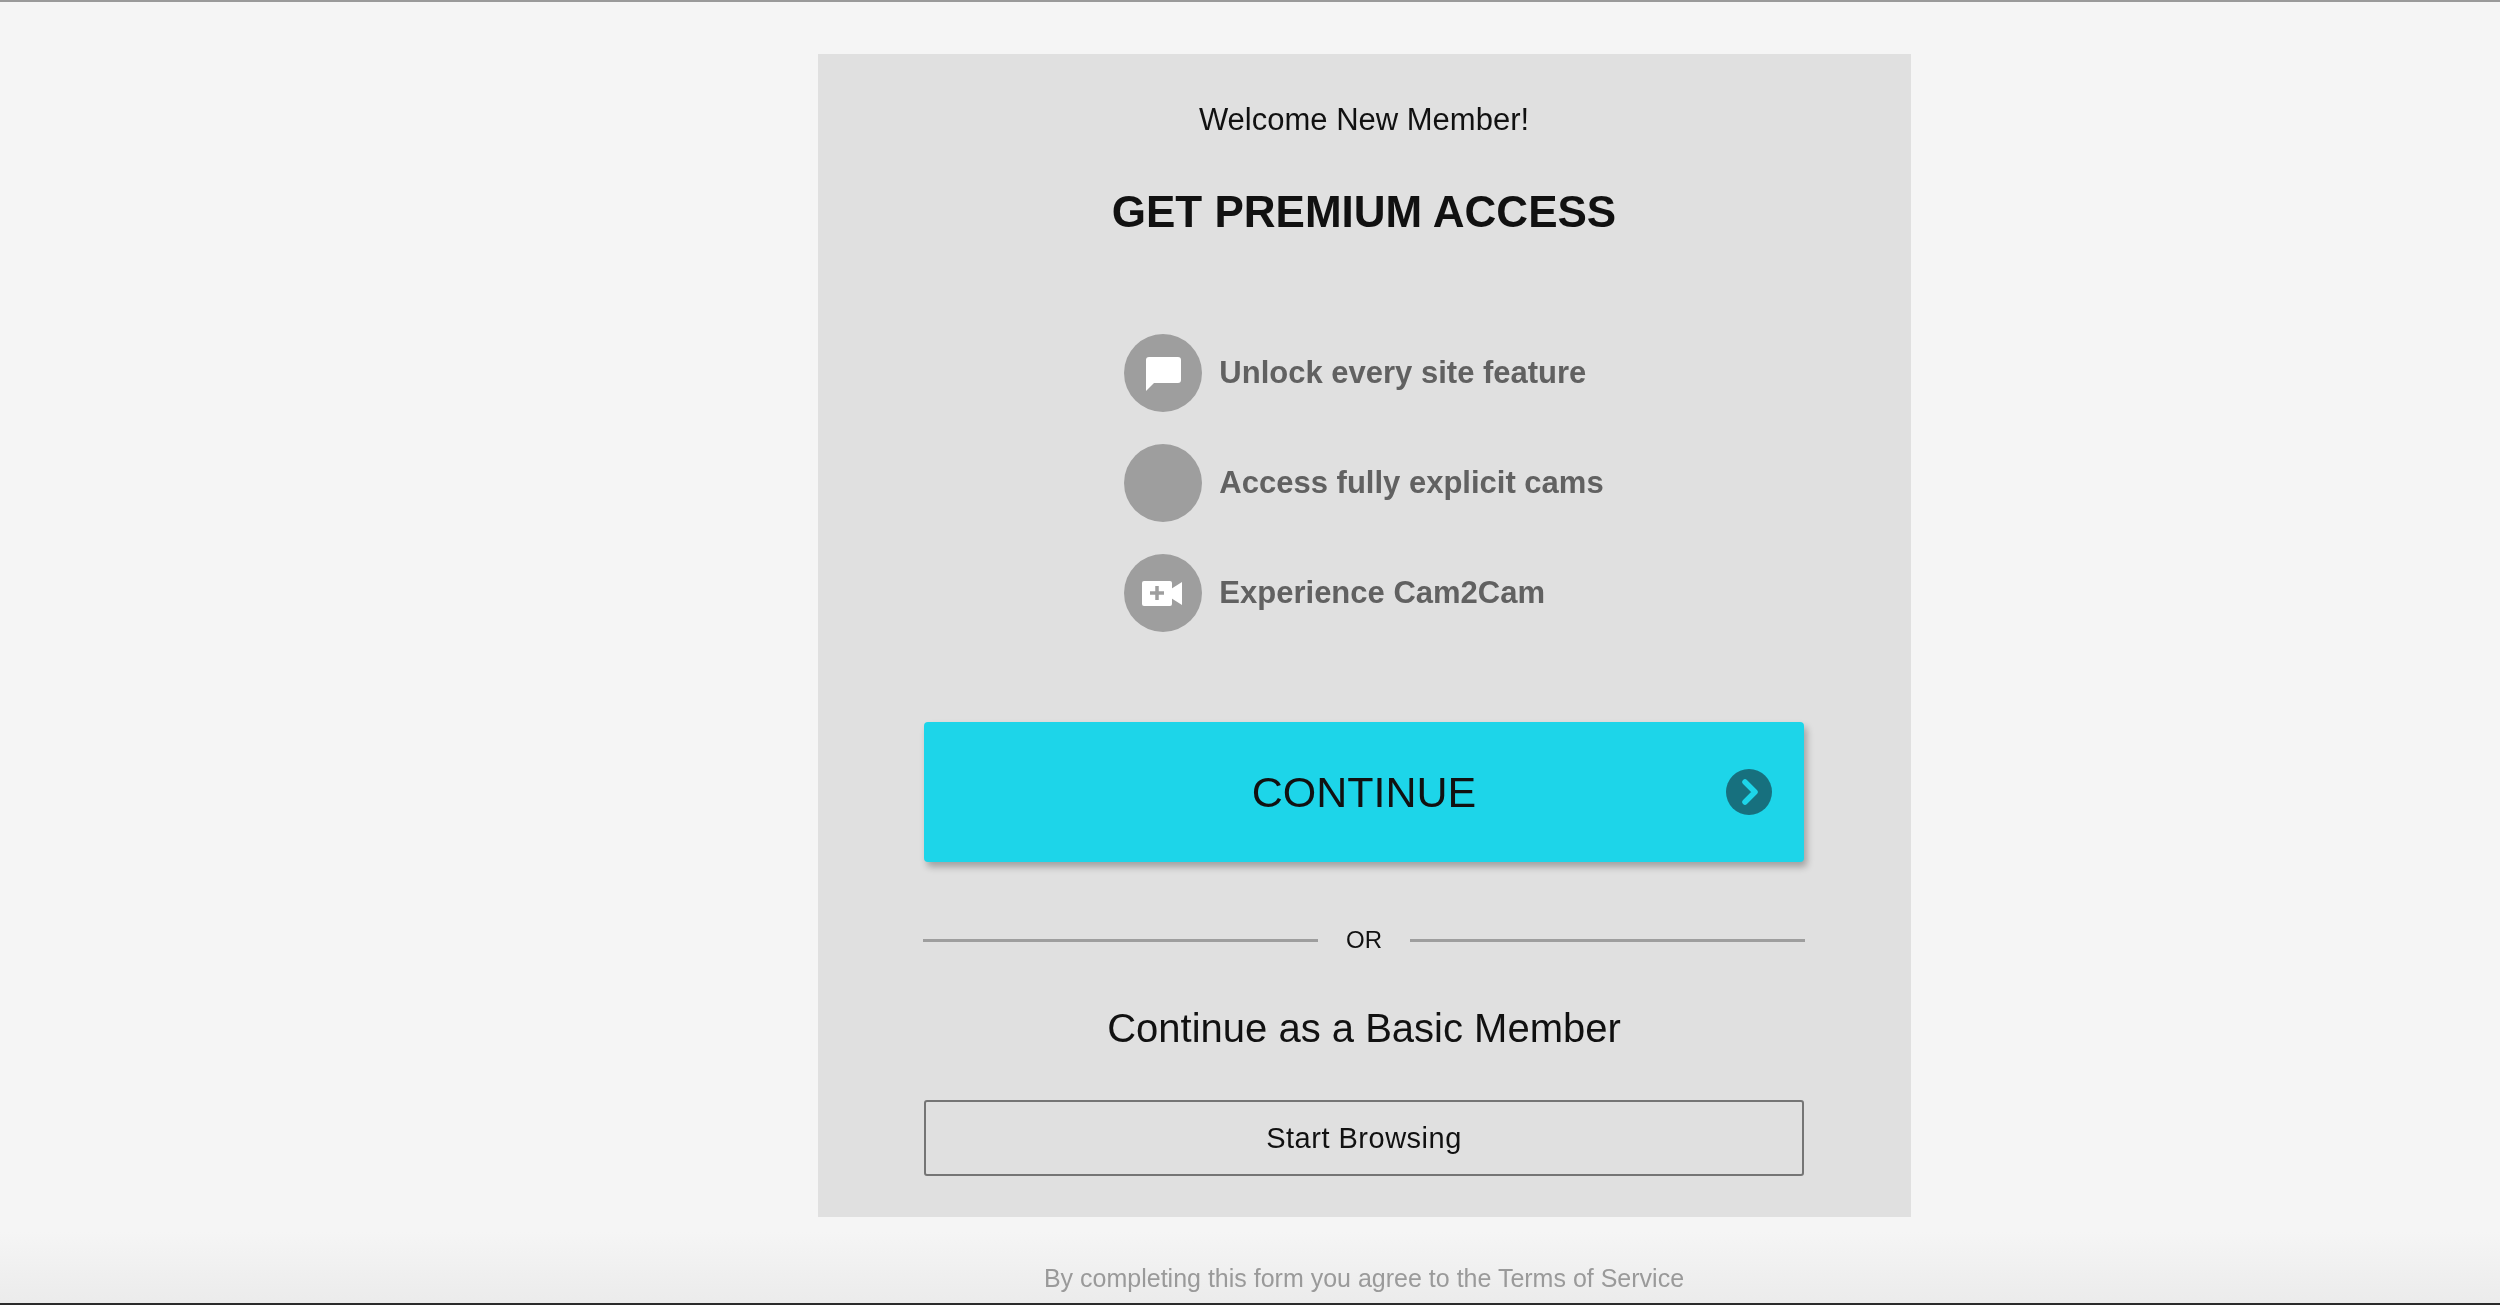 The width and height of the screenshot is (2500, 1305). Describe the element at coordinates (1364, 1138) in the screenshot. I see `start-browsing-button: Start Browsing` at that location.